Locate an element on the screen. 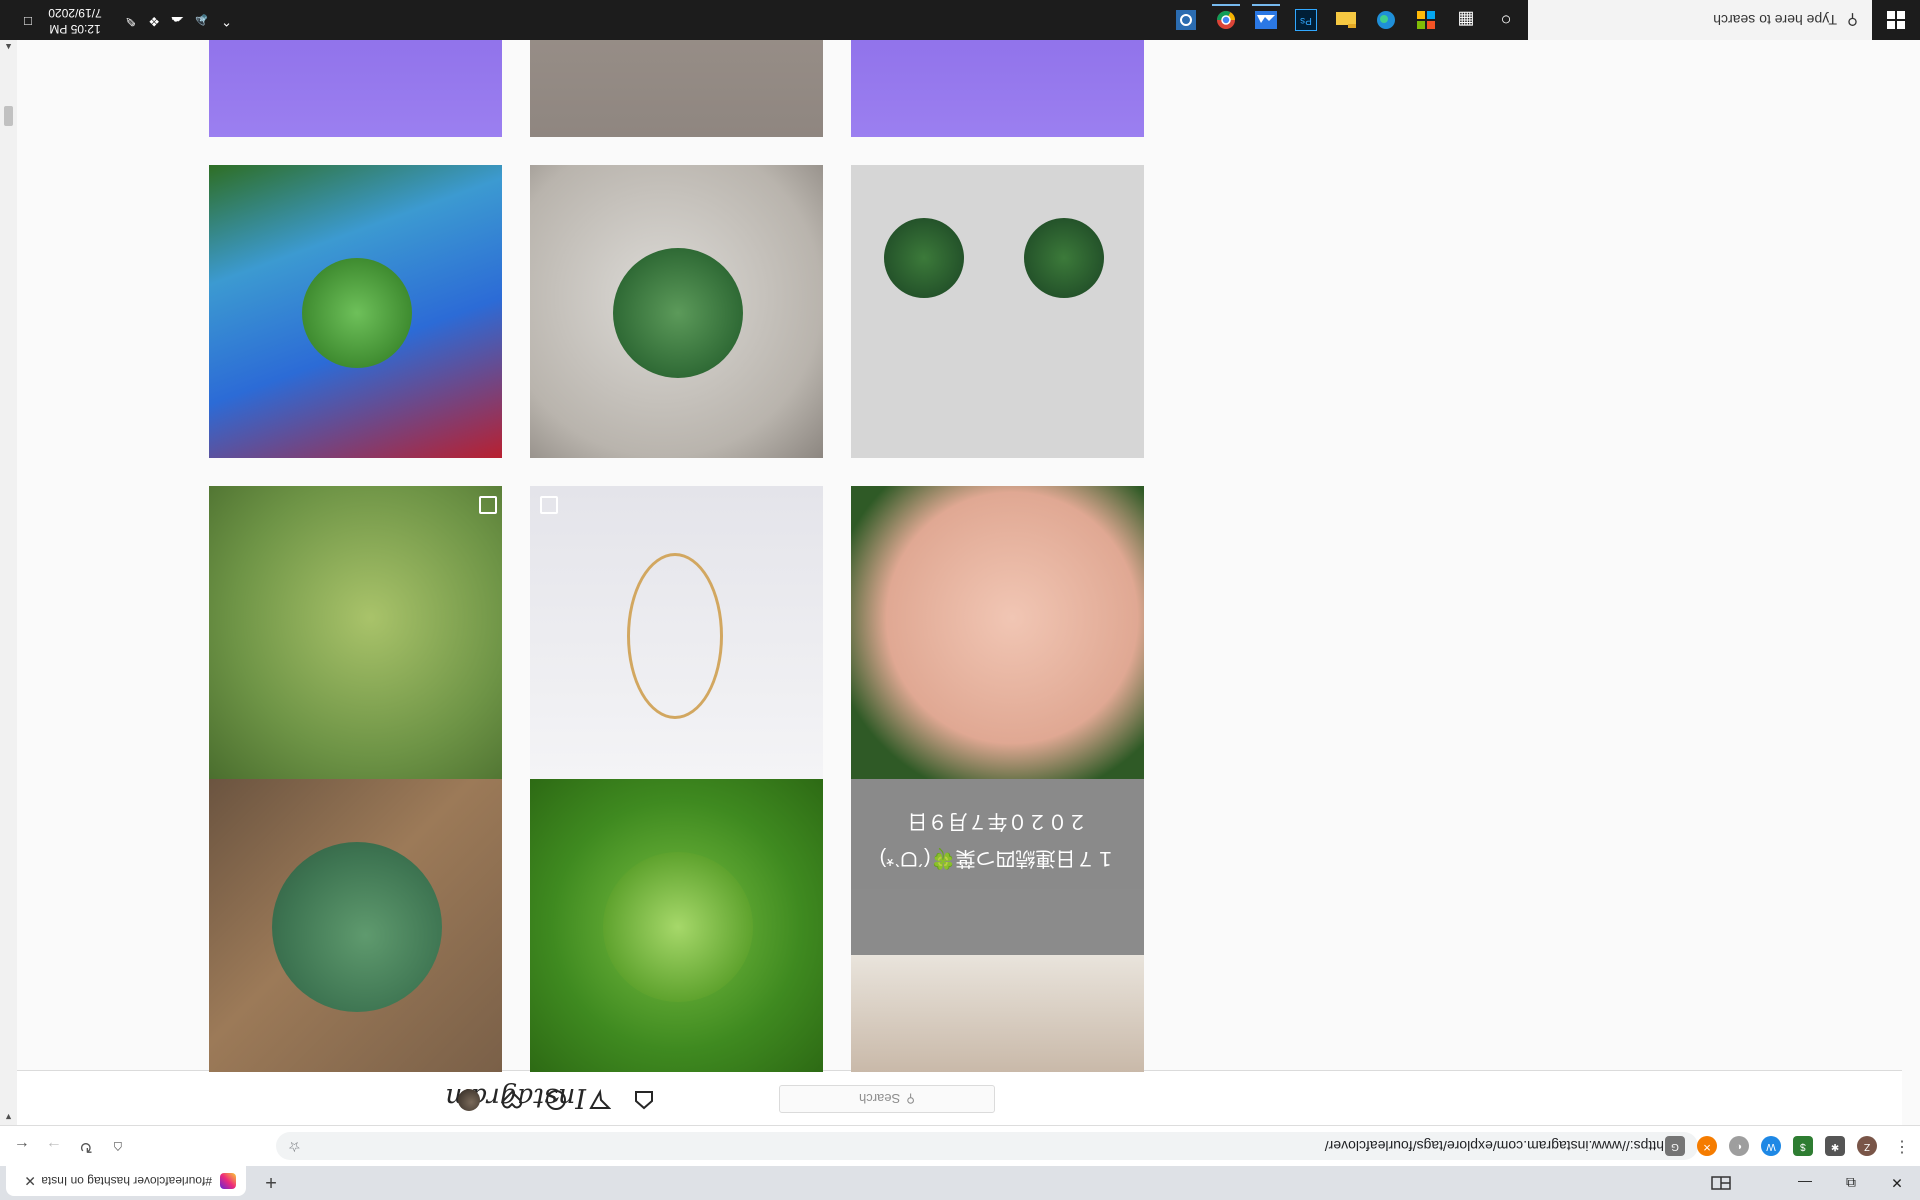 This screenshot has height=1200, width=1920. close-window-button: ✕ is located at coordinates (1897, 1183).